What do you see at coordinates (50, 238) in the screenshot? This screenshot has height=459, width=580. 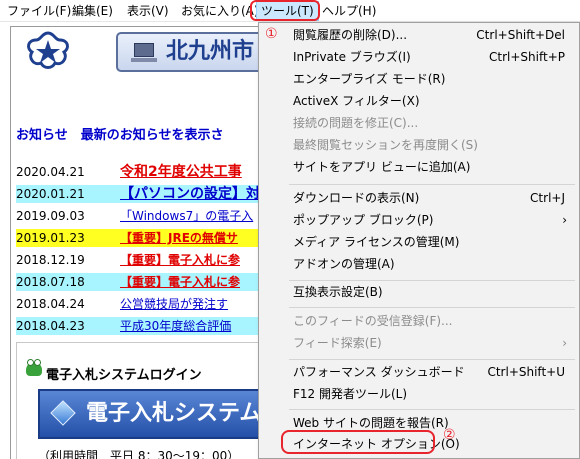 I see `news-date: 2019.01.23` at bounding box center [50, 238].